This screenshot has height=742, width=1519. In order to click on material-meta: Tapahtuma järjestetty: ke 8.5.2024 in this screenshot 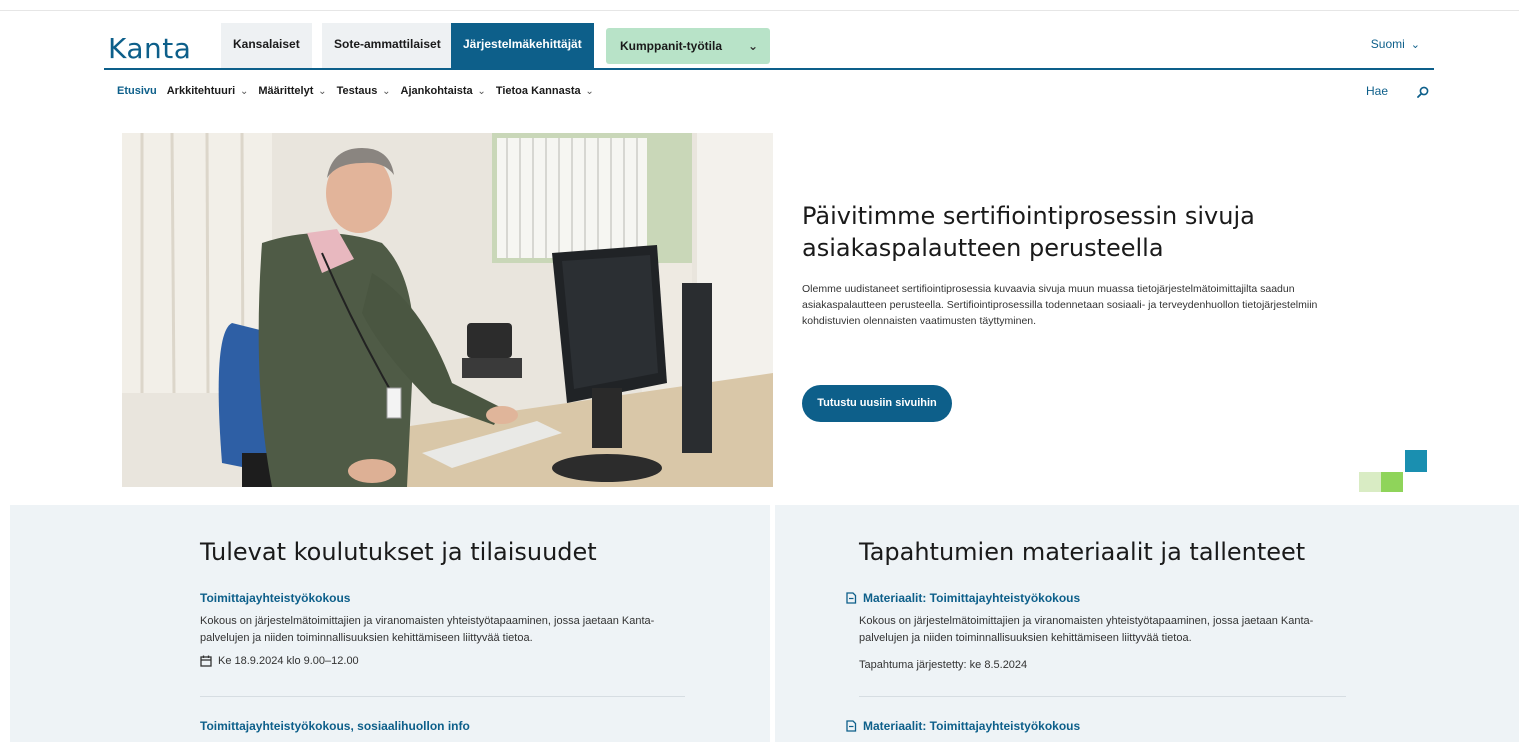, I will do `click(943, 665)`.